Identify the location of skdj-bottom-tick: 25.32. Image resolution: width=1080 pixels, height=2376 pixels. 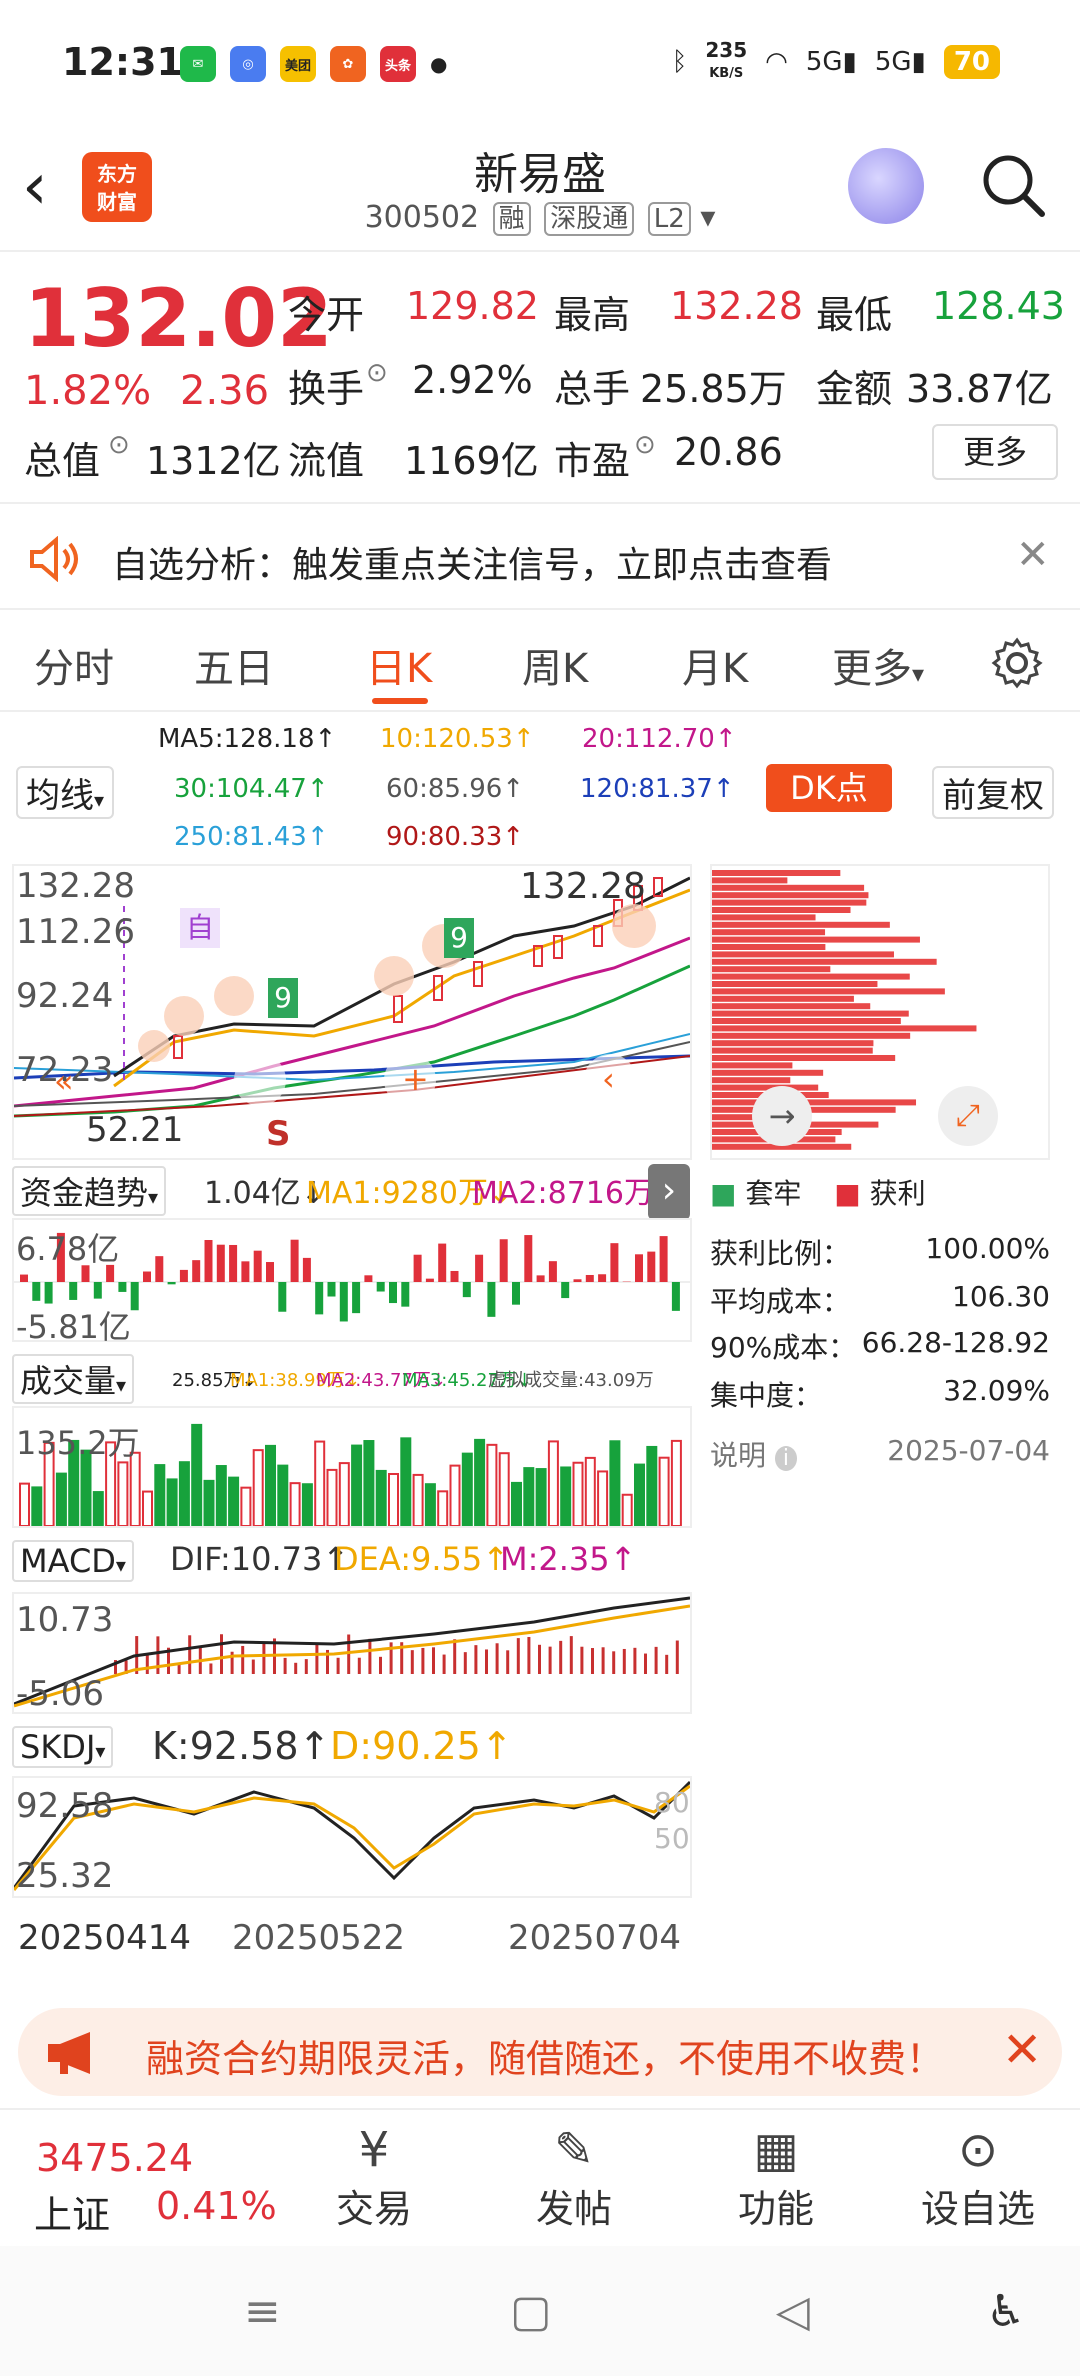
(65, 1876).